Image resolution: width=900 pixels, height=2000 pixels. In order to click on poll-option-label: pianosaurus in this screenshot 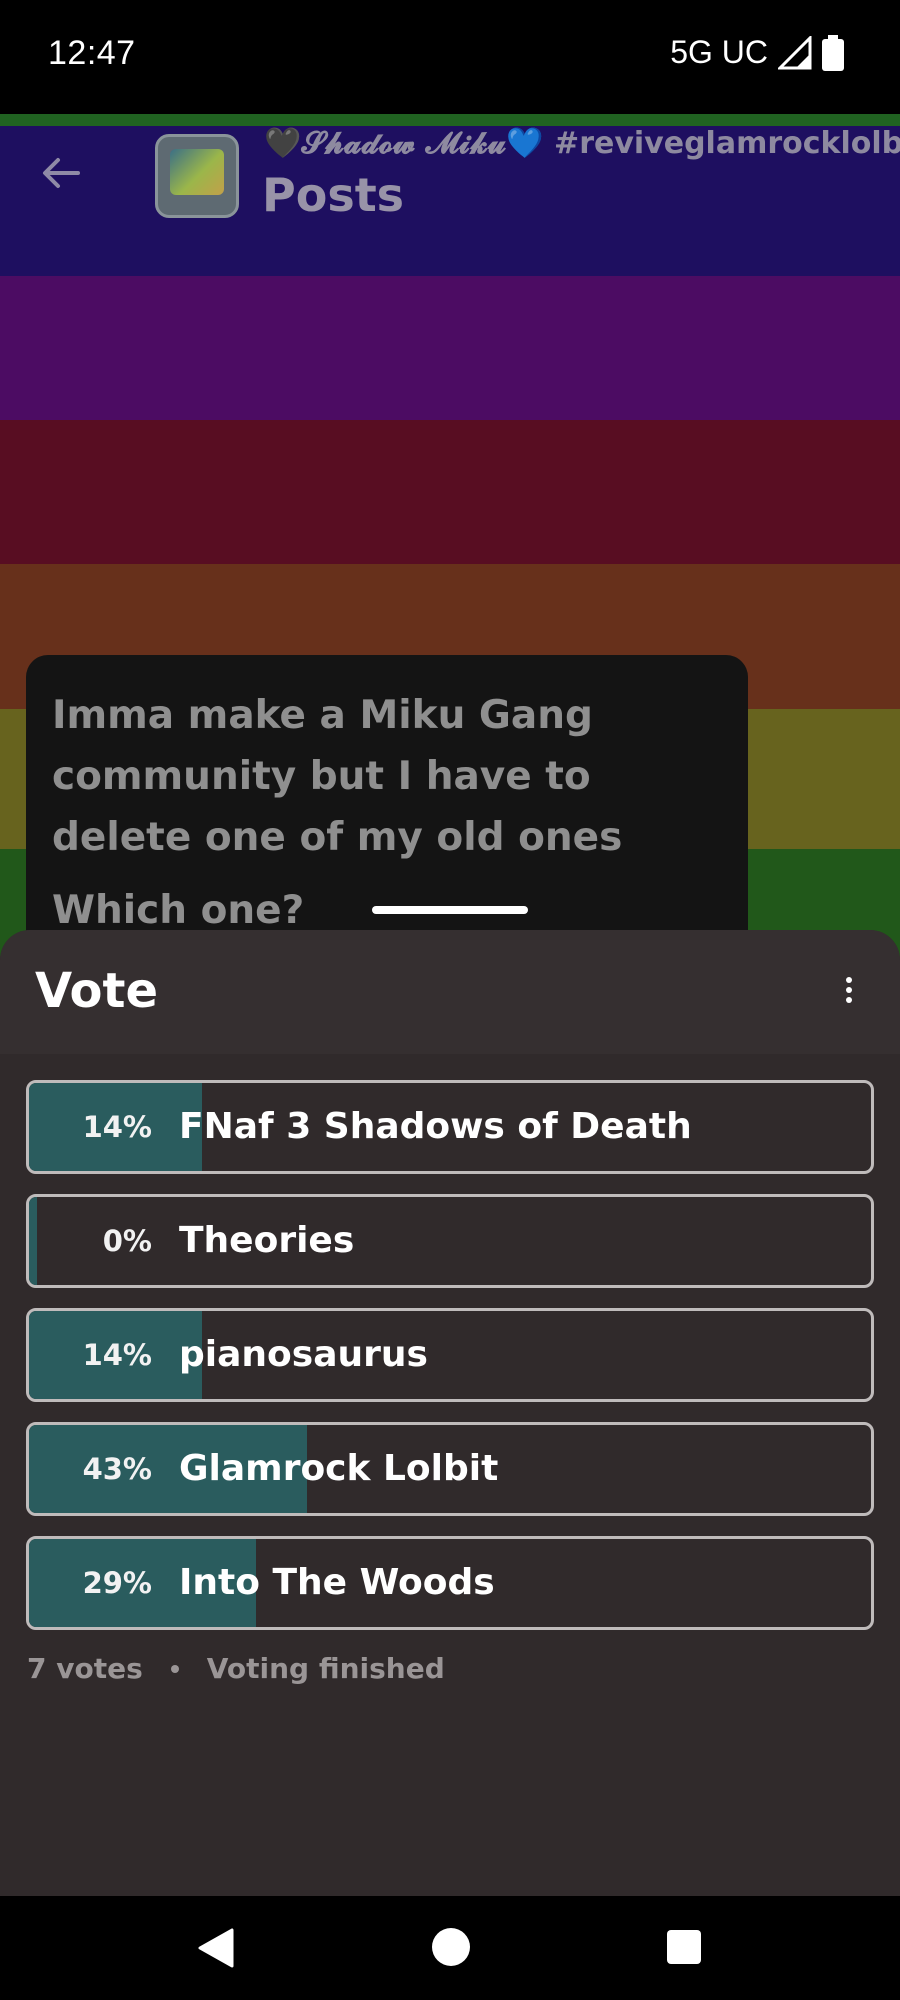, I will do `click(303, 1354)`.